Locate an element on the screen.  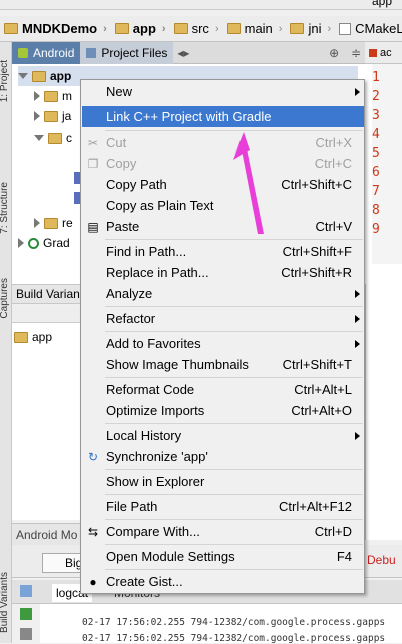
menu-item-link-cpp-project: Link C++ Project with Gradle is located at coordinates (223, 116).